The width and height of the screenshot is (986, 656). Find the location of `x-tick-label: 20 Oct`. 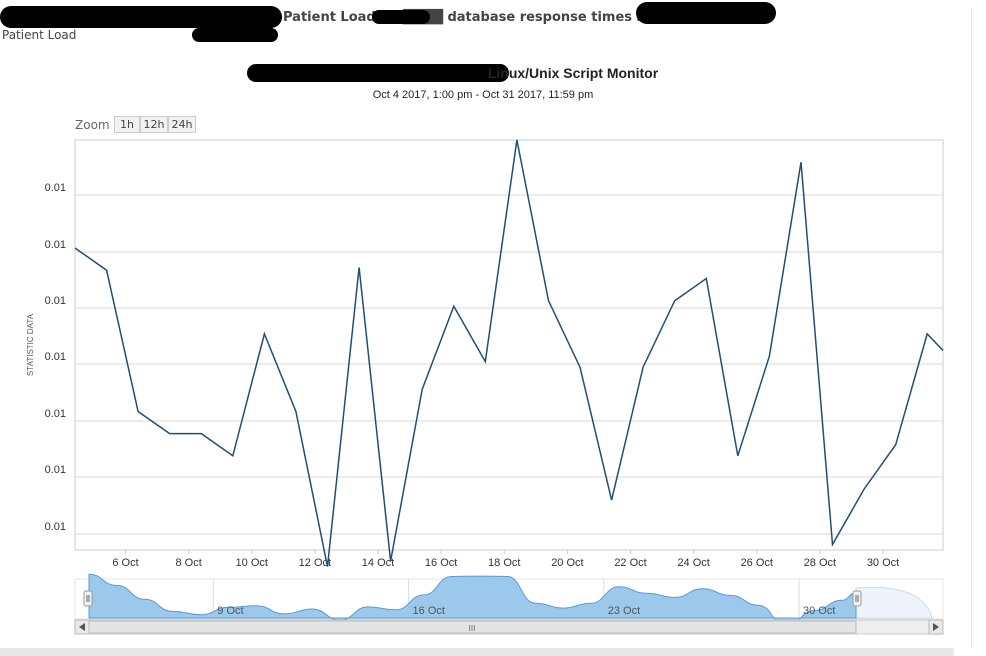

x-tick-label: 20 Oct is located at coordinates (567, 563).